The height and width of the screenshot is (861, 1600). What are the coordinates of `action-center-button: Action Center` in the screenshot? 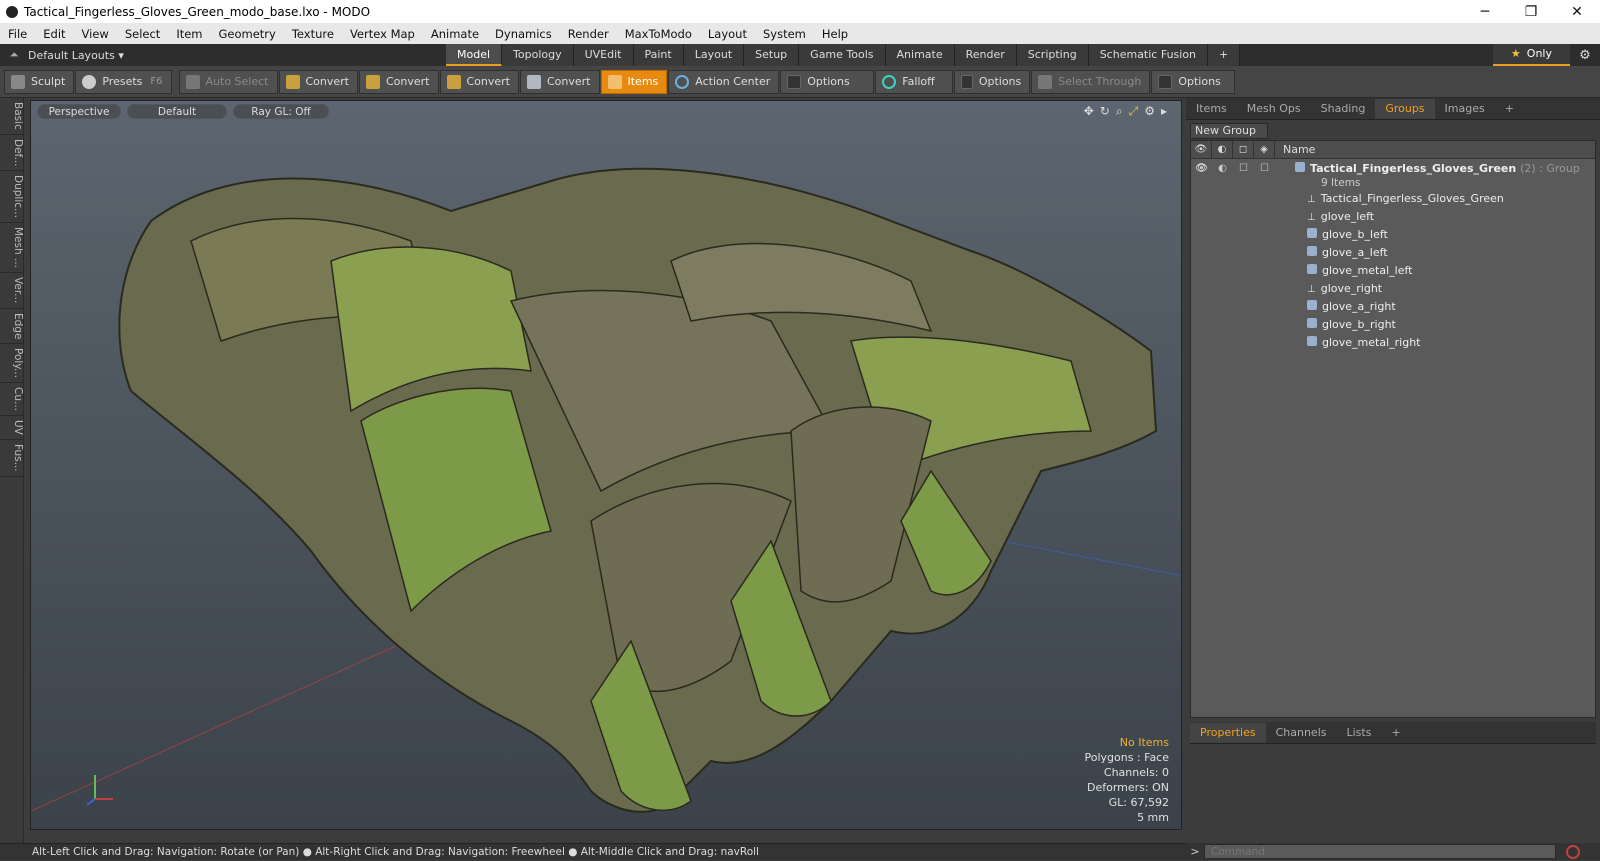 It's located at (724, 81).